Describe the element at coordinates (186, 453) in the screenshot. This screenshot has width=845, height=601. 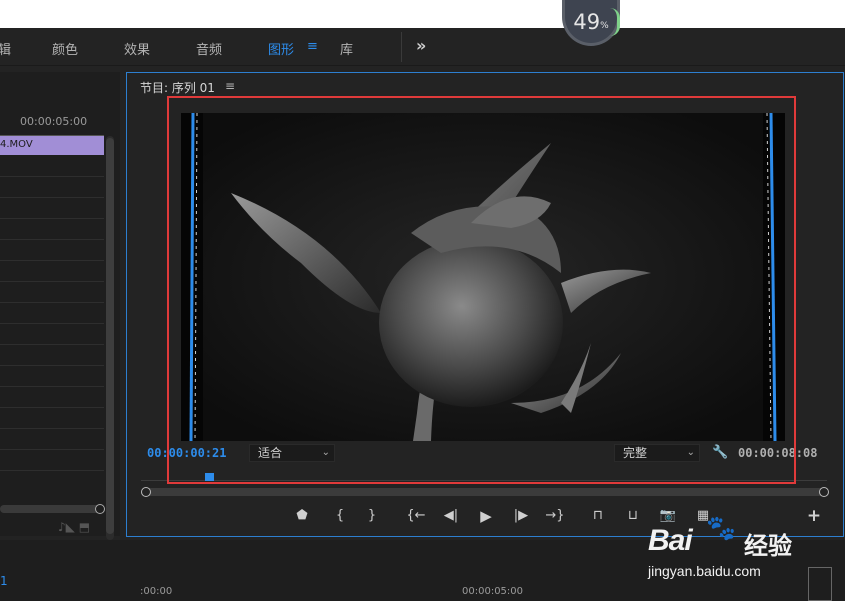
I see `current-timecode: 00:00:00:21` at that location.